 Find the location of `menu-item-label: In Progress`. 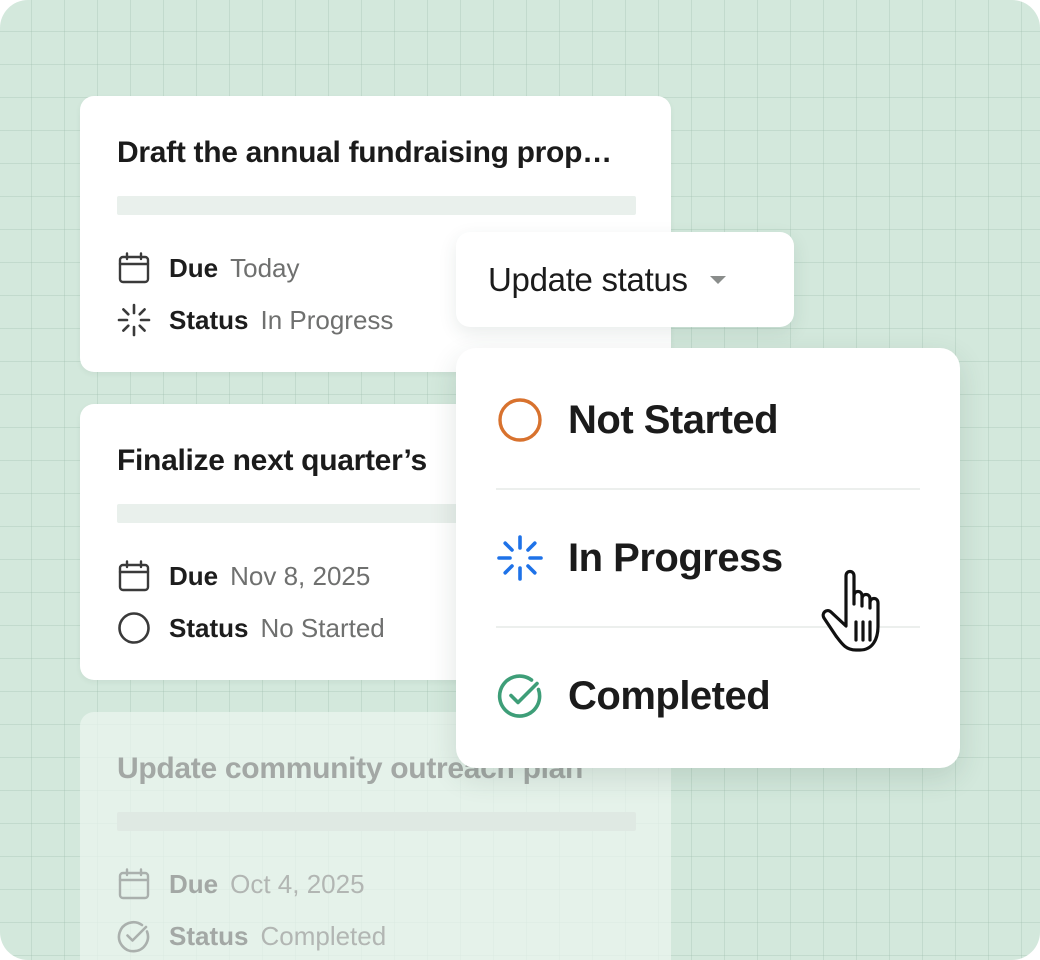

menu-item-label: In Progress is located at coordinates (675, 557).